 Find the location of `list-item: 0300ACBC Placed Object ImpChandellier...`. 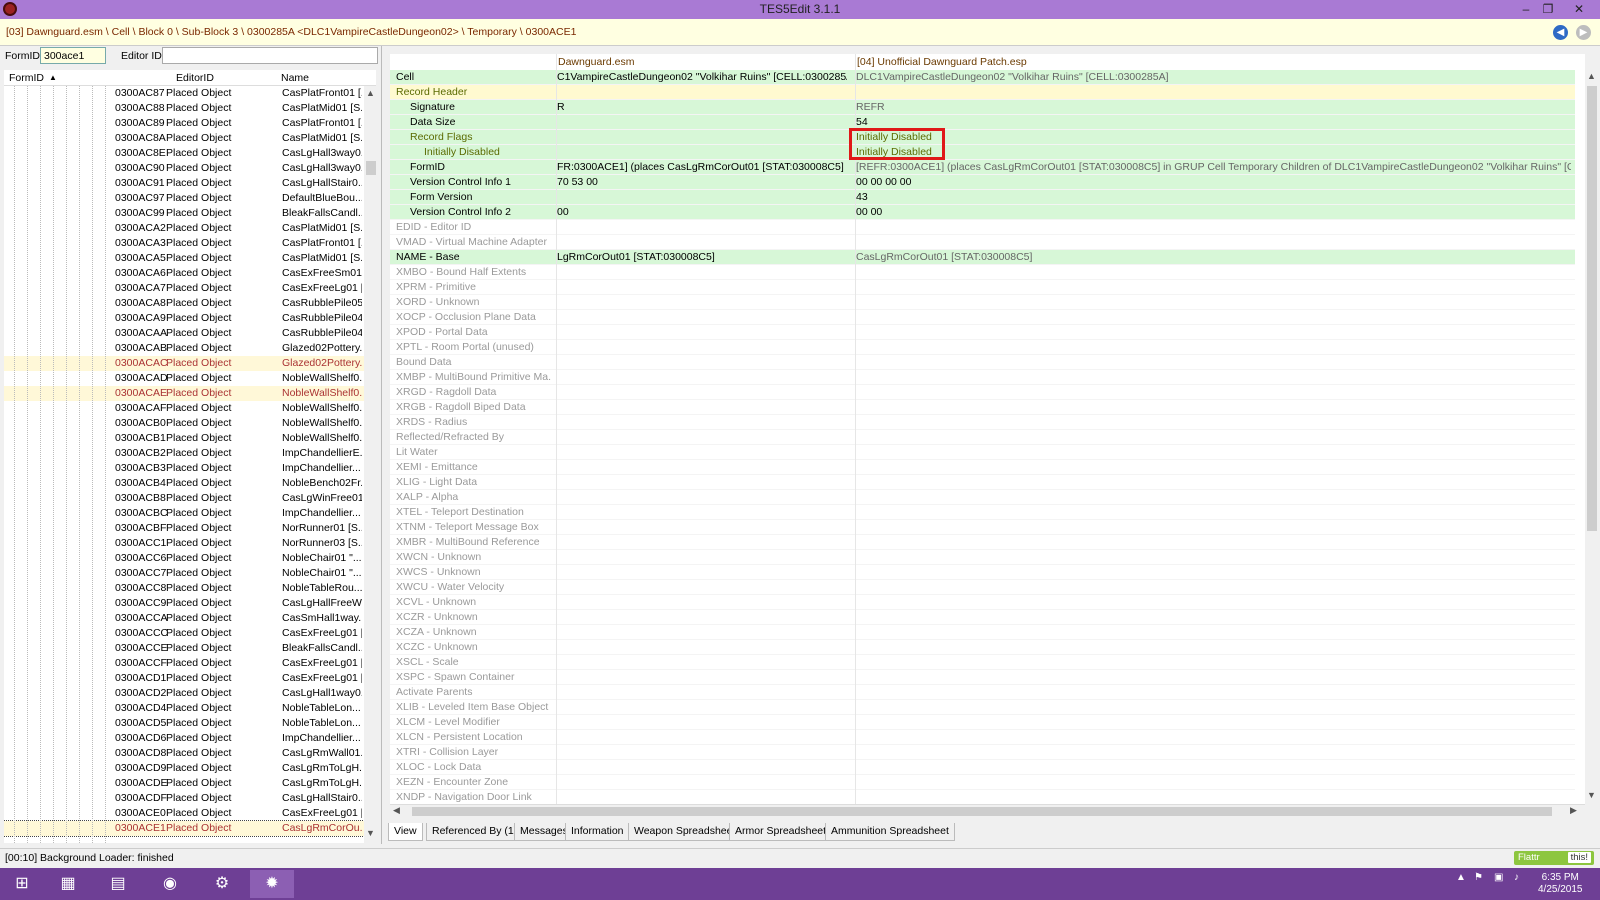

list-item: 0300ACBC Placed Object ImpChandellier... is located at coordinates (184, 513).